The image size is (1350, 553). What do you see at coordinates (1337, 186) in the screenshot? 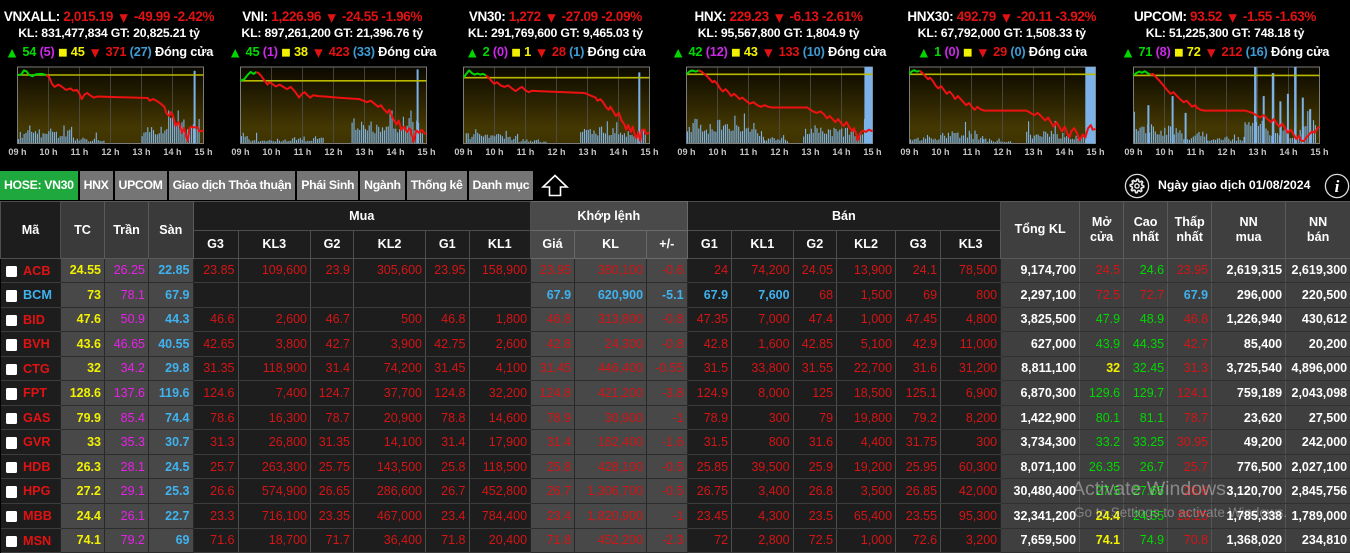
I see `svg-text: i` at bounding box center [1337, 186].